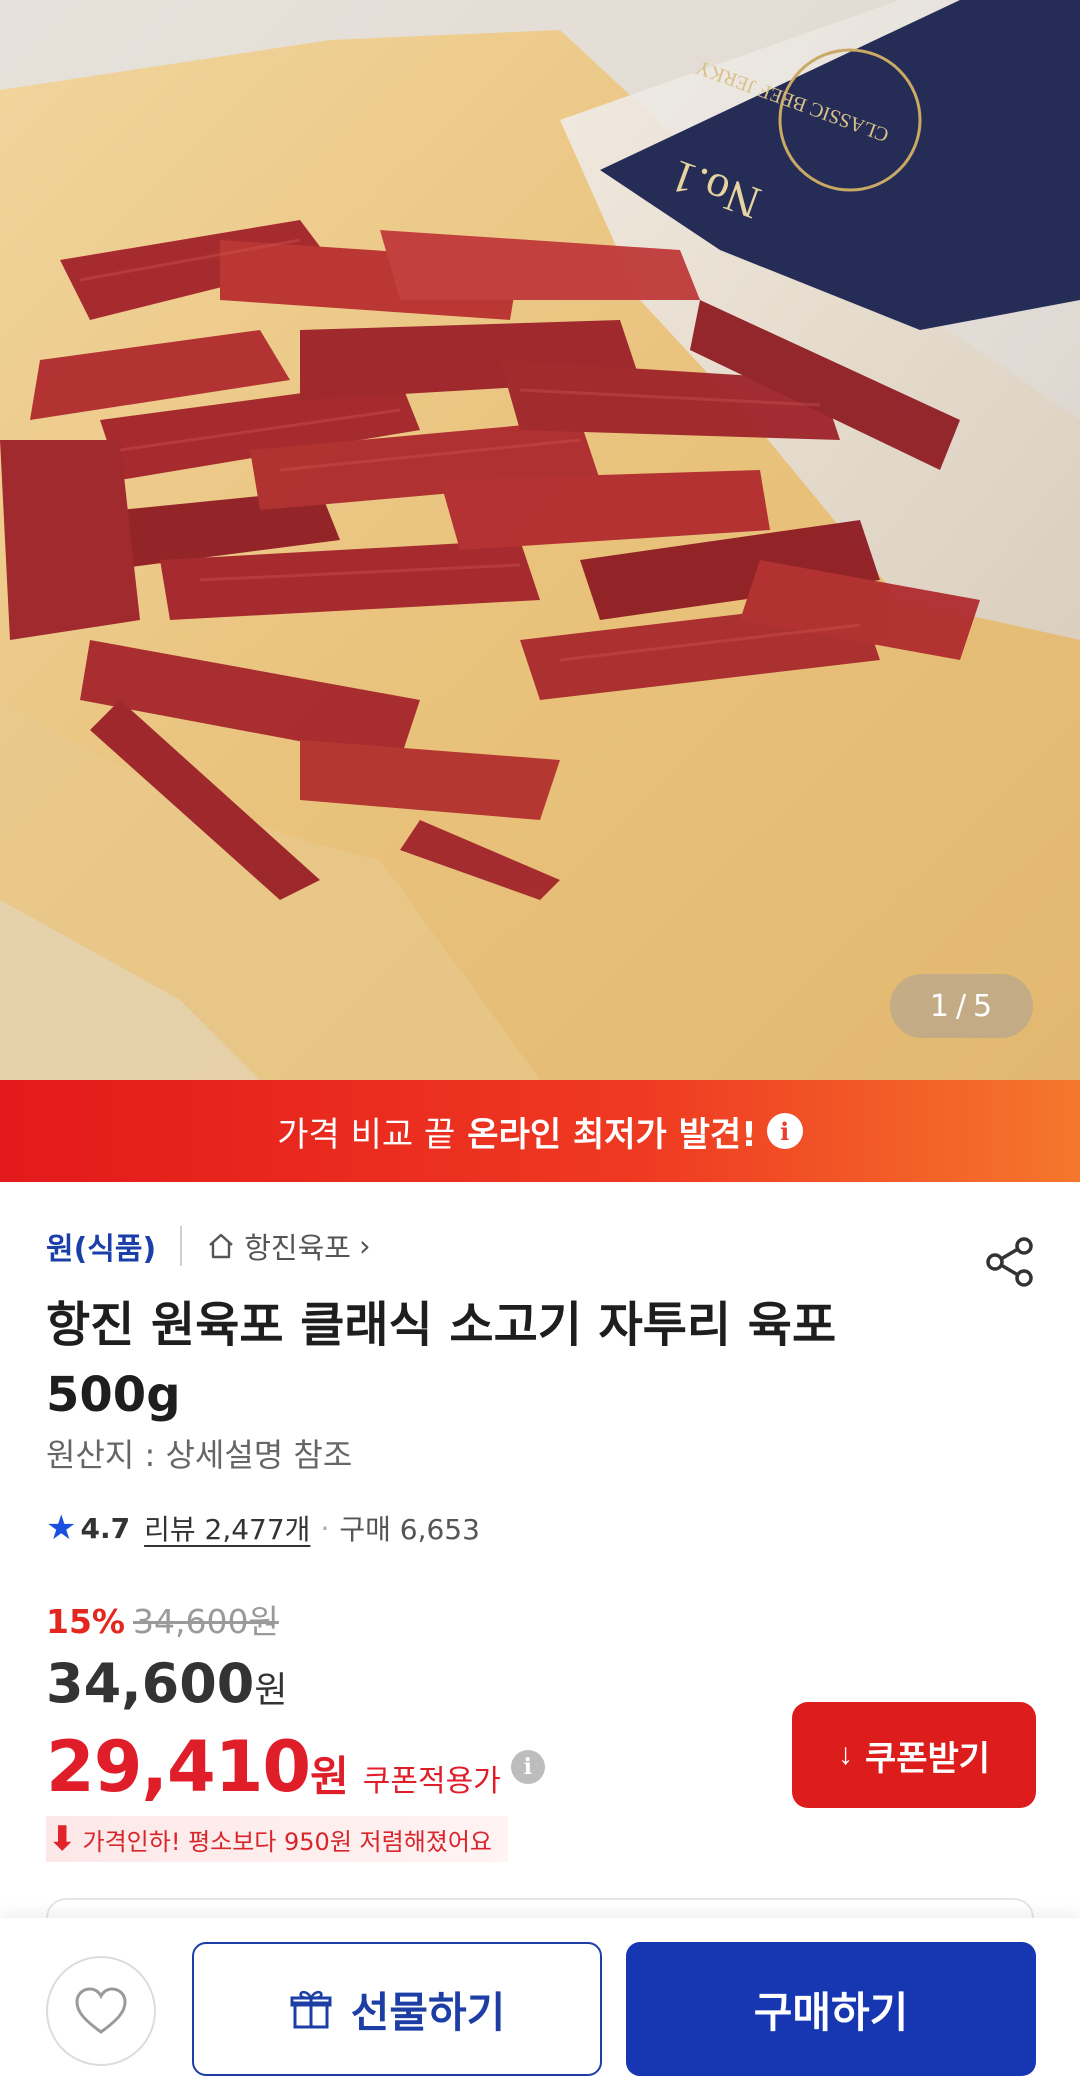 Image resolution: width=1080 pixels, height=2100 pixels. I want to click on product-title-line2: 500g, so click(113, 1395).